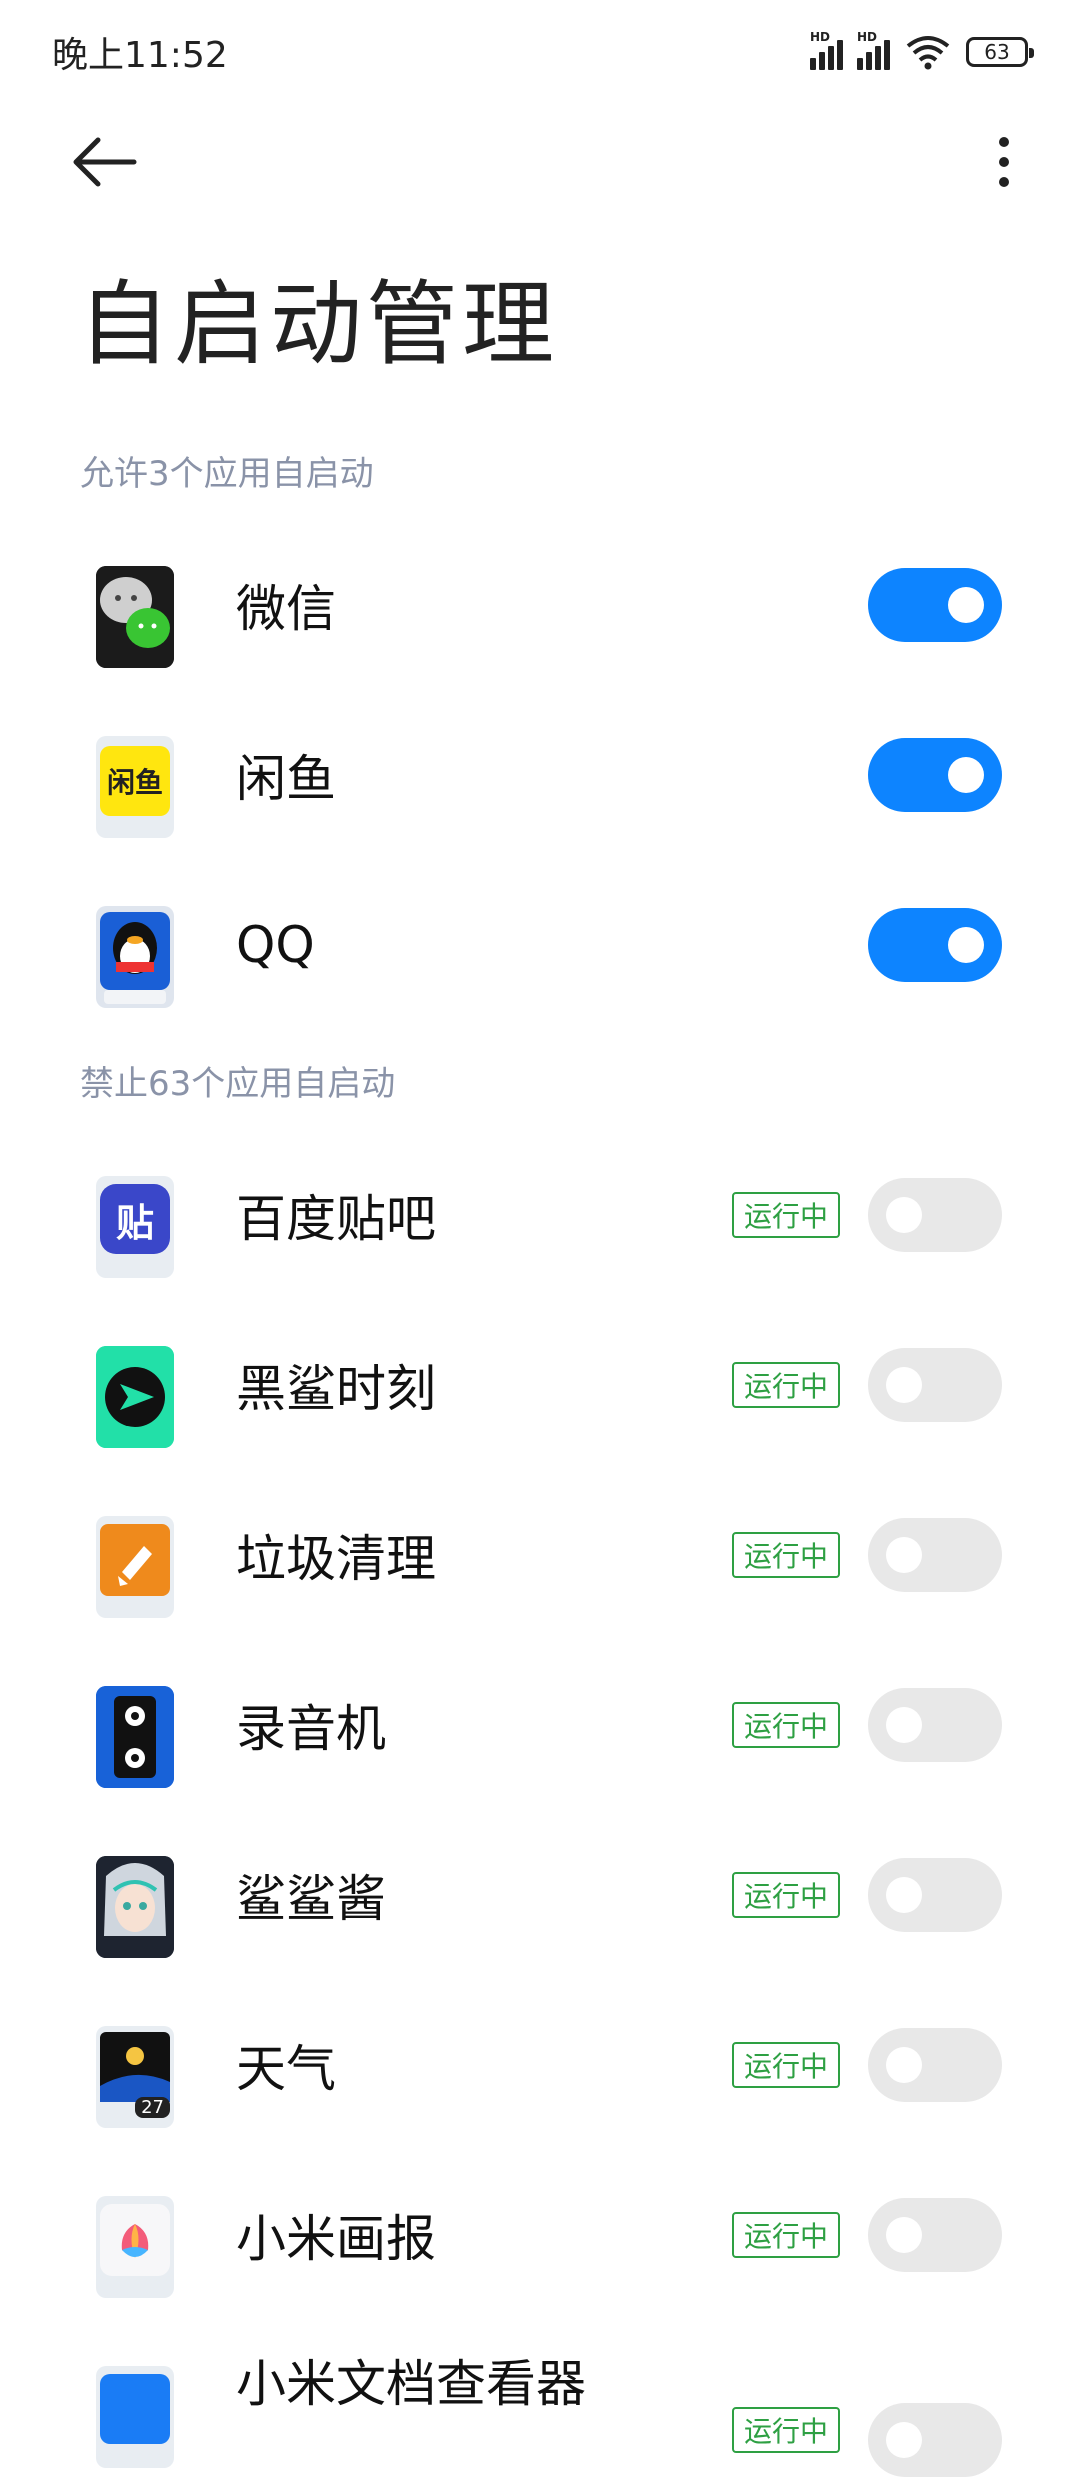 The width and height of the screenshot is (1080, 2490). Describe the element at coordinates (286, 779) in the screenshot. I see `app-name: 闲鱼` at that location.